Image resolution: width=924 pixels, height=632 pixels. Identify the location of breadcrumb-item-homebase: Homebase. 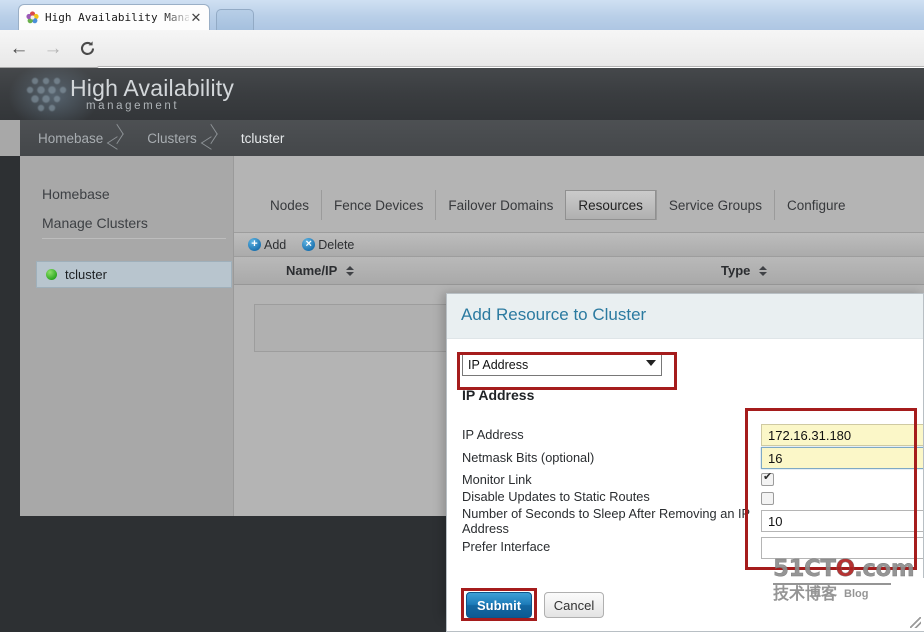
(63, 138).